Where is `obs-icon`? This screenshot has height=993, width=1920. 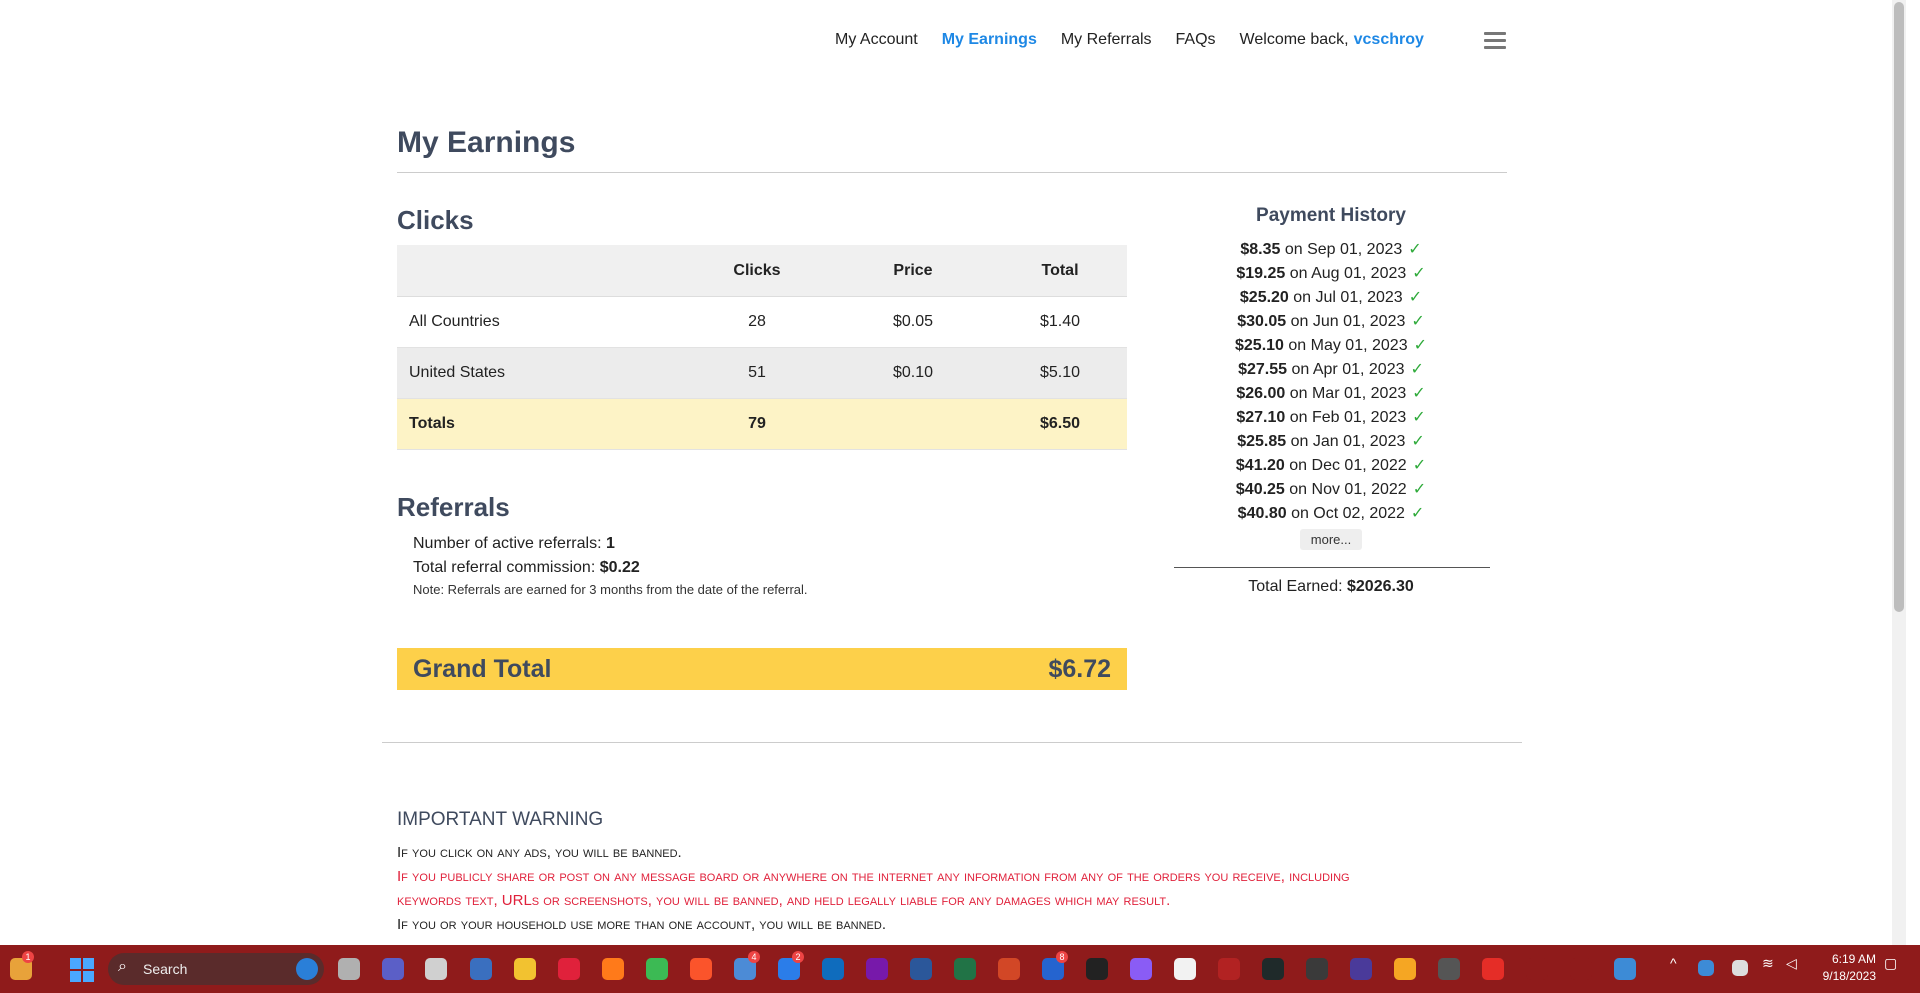
obs-icon is located at coordinates (1317, 969).